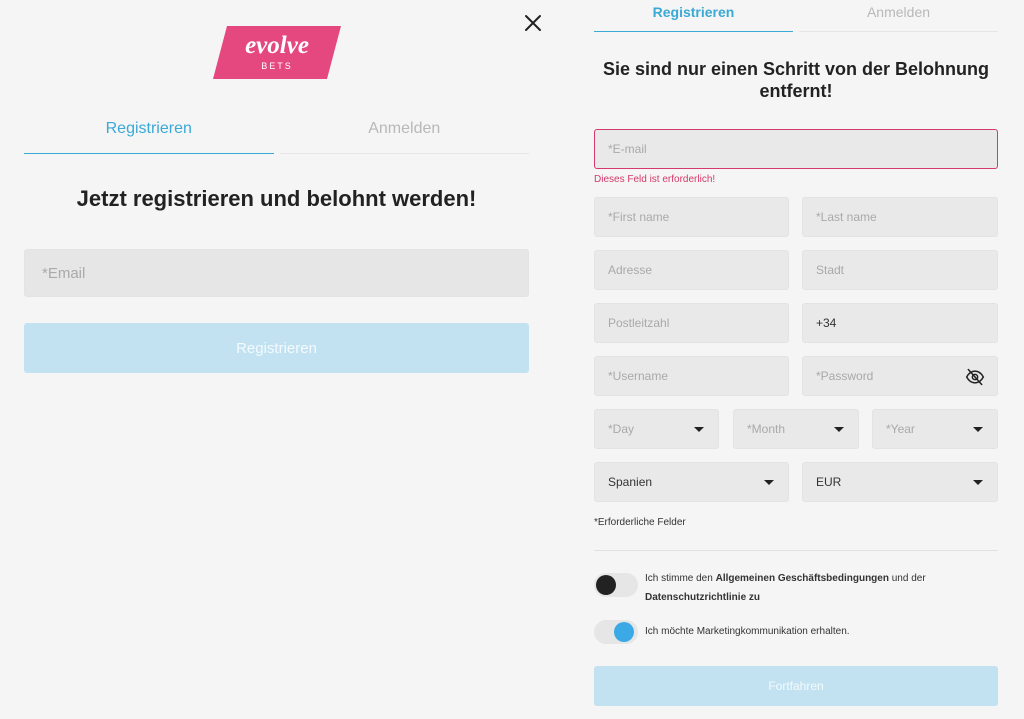 The height and width of the screenshot is (719, 1024). I want to click on page-title: Jetzt registrieren und belohnt werden!, so click(276, 198).